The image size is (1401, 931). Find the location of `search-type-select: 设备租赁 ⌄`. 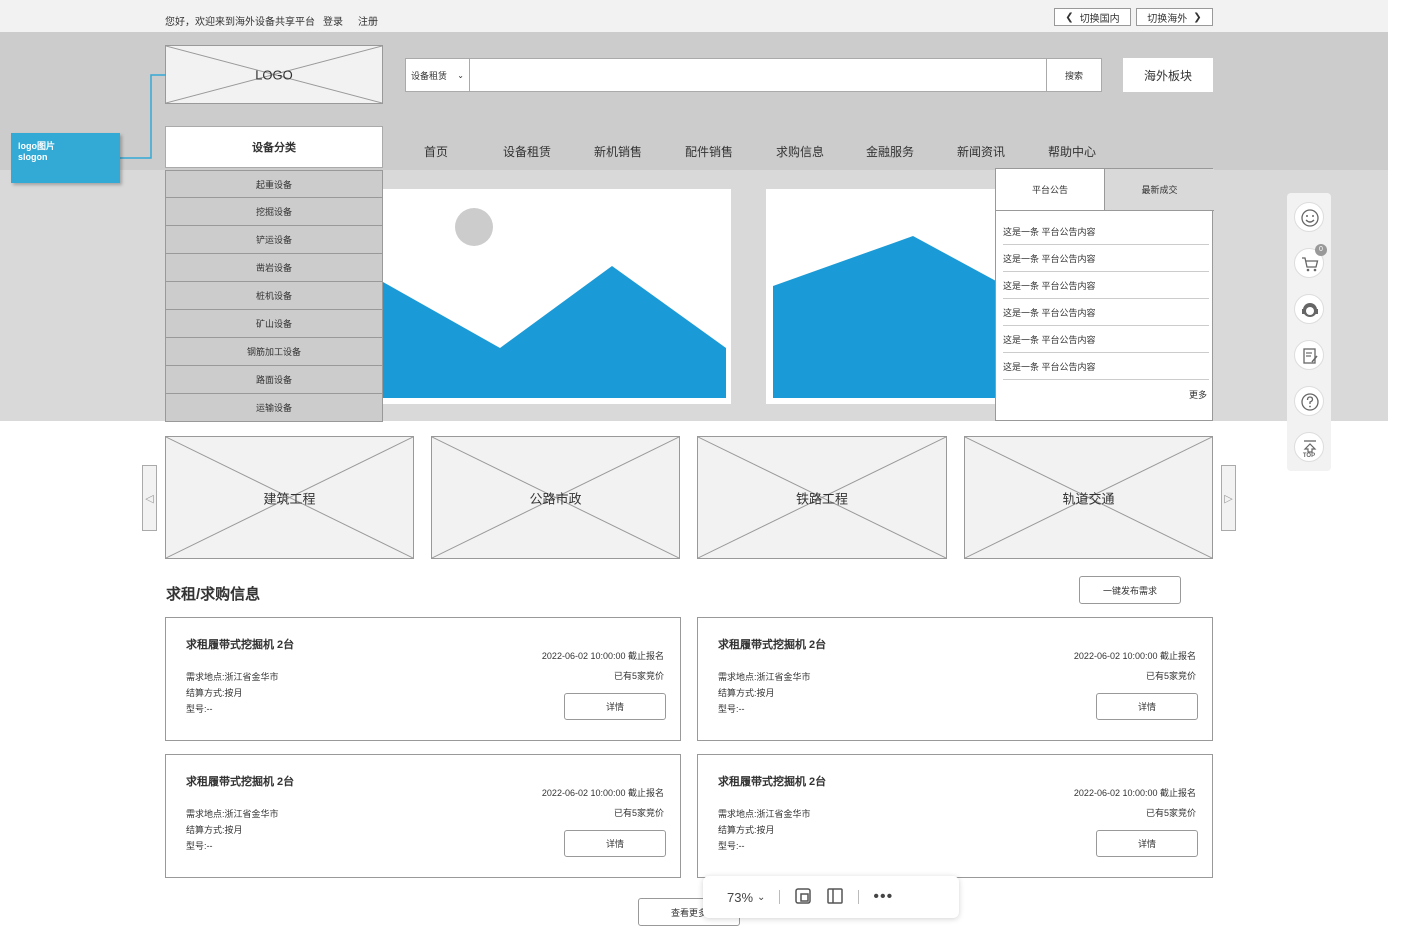

search-type-select: 设备租赁 ⌄ is located at coordinates (437, 75).